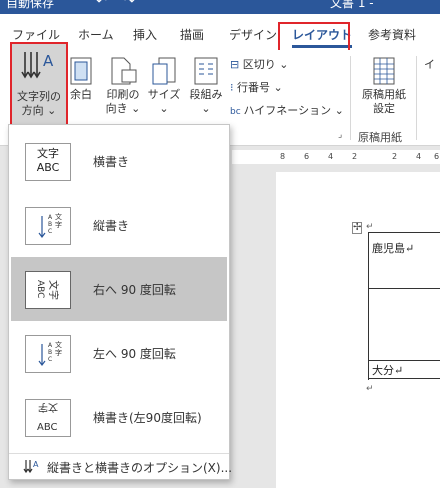 This screenshot has height=488, width=440. Describe the element at coordinates (39, 96) in the screenshot. I see `text-direction-label-1: 文字列の` at that location.